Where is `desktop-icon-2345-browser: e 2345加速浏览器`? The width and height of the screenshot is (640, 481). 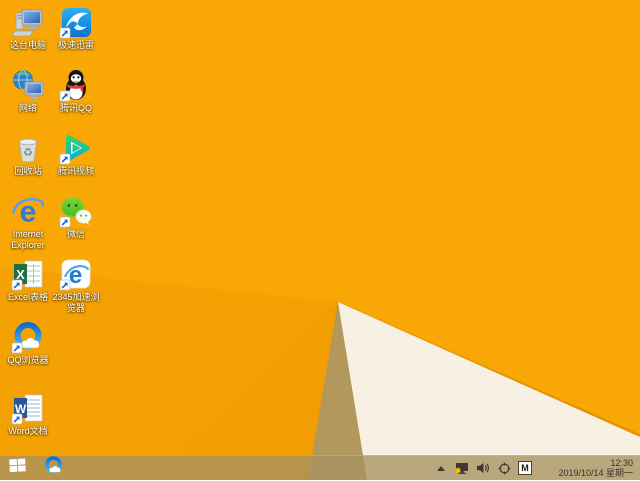 desktop-icon-2345-browser: e 2345加速浏览器 is located at coordinates (76, 285).